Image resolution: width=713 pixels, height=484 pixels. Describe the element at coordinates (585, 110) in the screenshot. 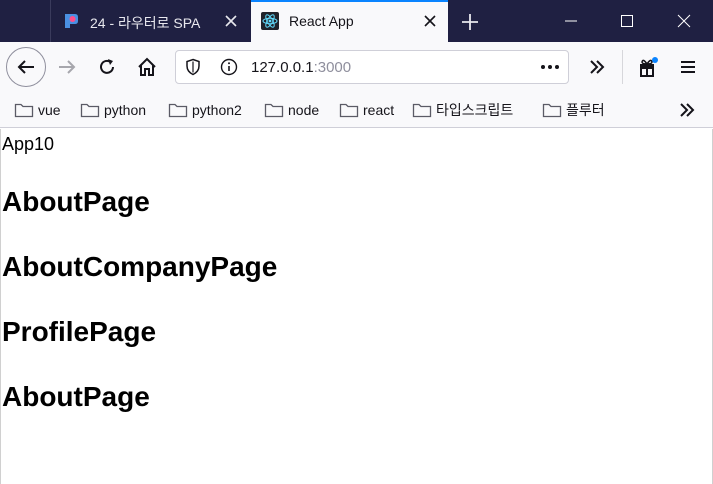

I see `bookmark-label: 플루터` at that location.